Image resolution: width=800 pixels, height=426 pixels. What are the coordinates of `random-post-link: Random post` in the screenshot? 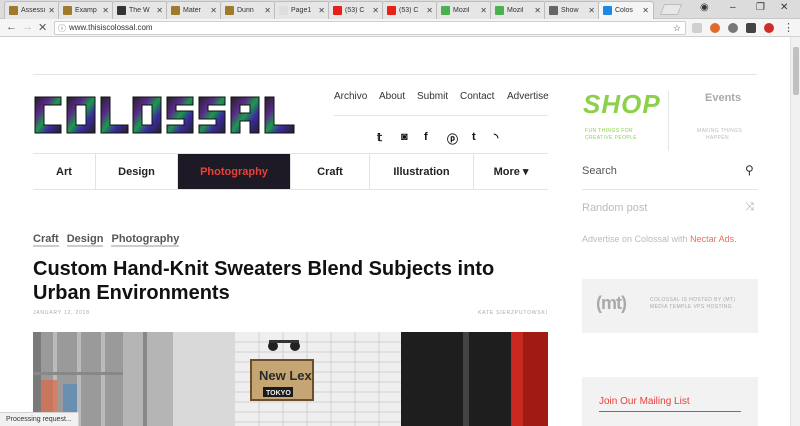 It's located at (614, 208).